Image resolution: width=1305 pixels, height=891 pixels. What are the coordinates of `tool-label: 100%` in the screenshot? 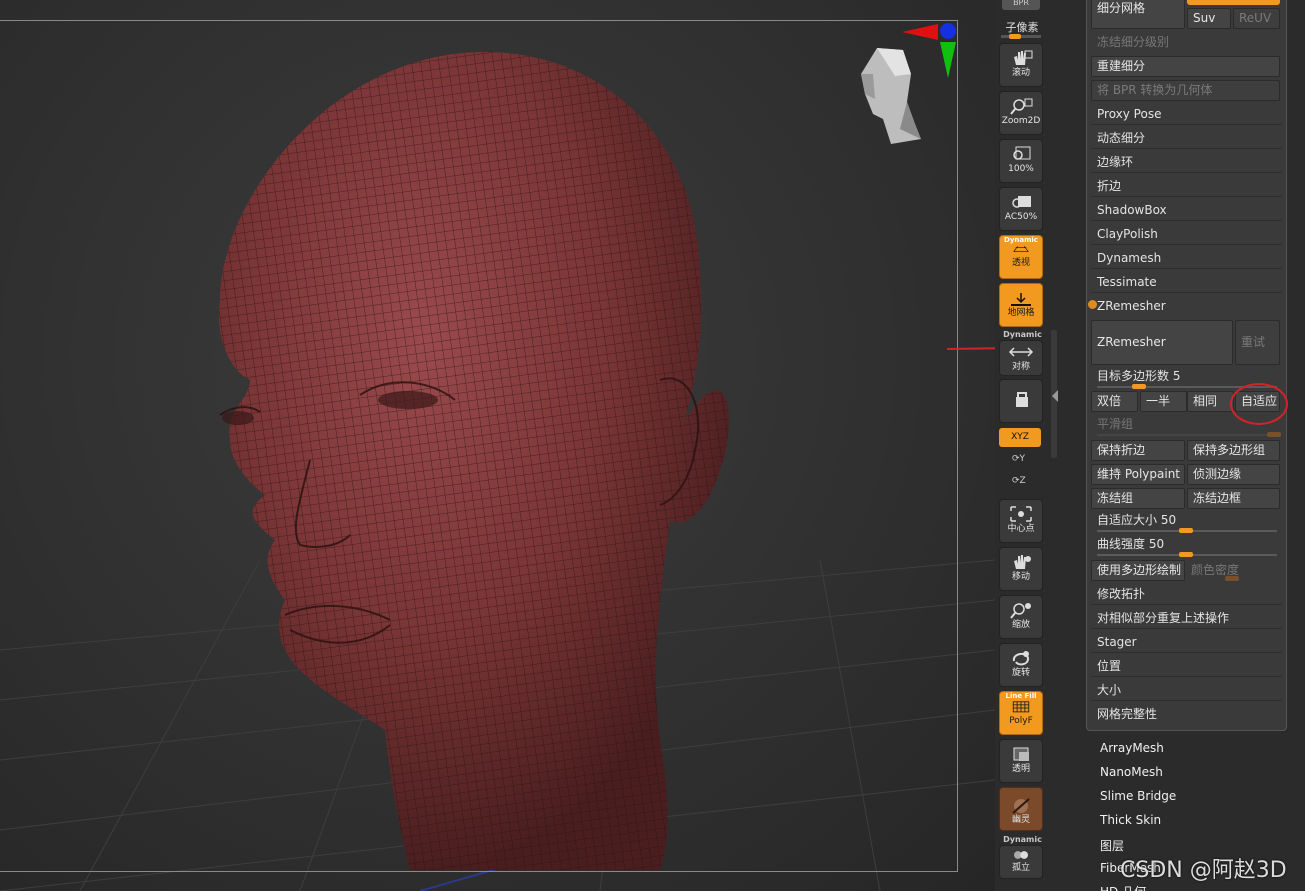 It's located at (1021, 169).